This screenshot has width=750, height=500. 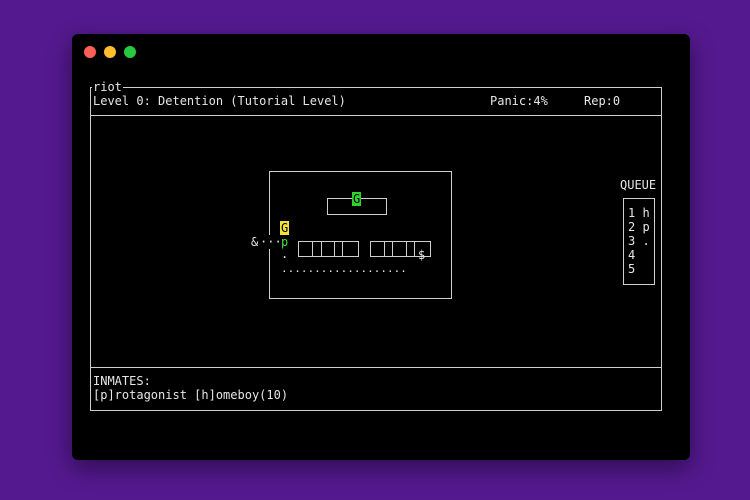 I want to click on ampersand-object: &, so click(x=255, y=242).